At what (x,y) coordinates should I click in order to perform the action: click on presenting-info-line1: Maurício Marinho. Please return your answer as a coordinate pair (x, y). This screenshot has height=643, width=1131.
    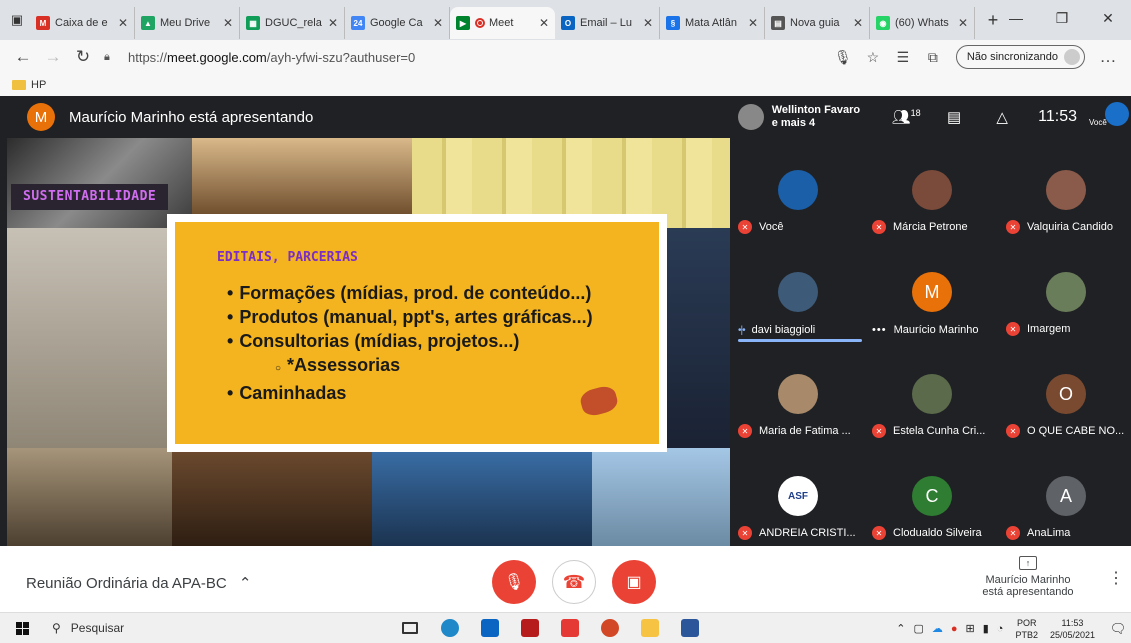
    Looking at the image, I should click on (1028, 580).